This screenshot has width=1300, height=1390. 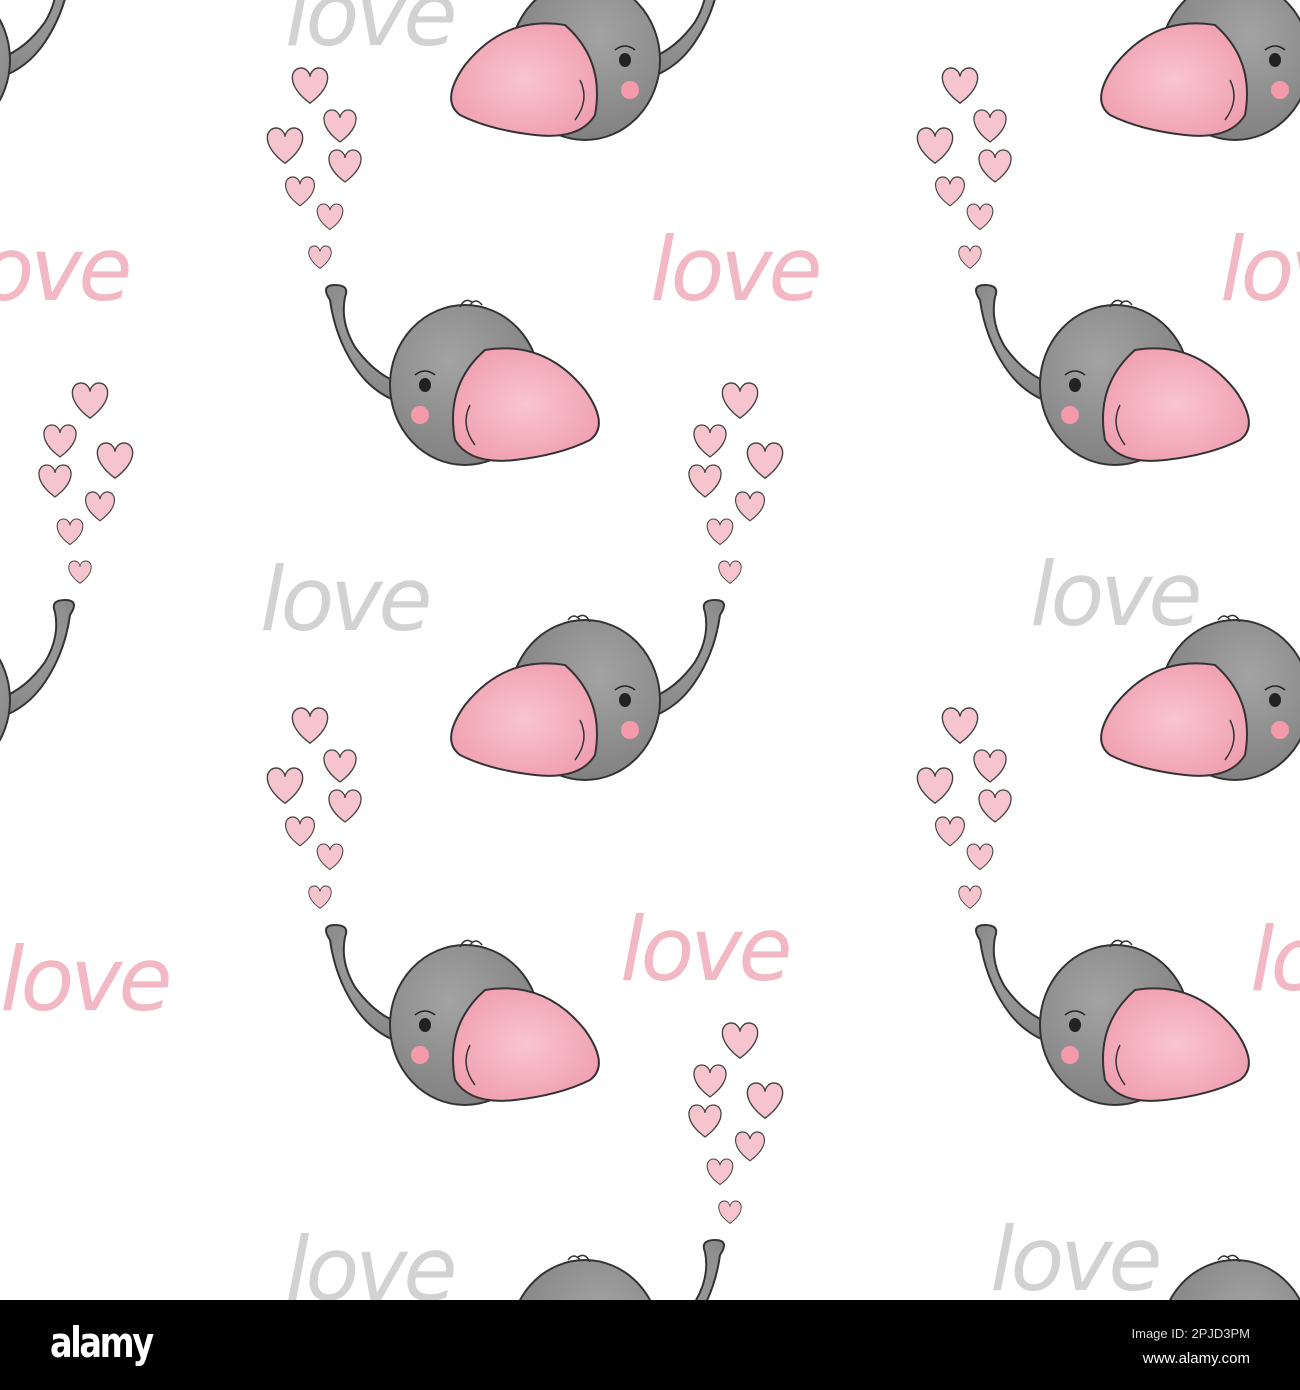 I want to click on site-url: www.alamy.com, so click(x=1196, y=1358).